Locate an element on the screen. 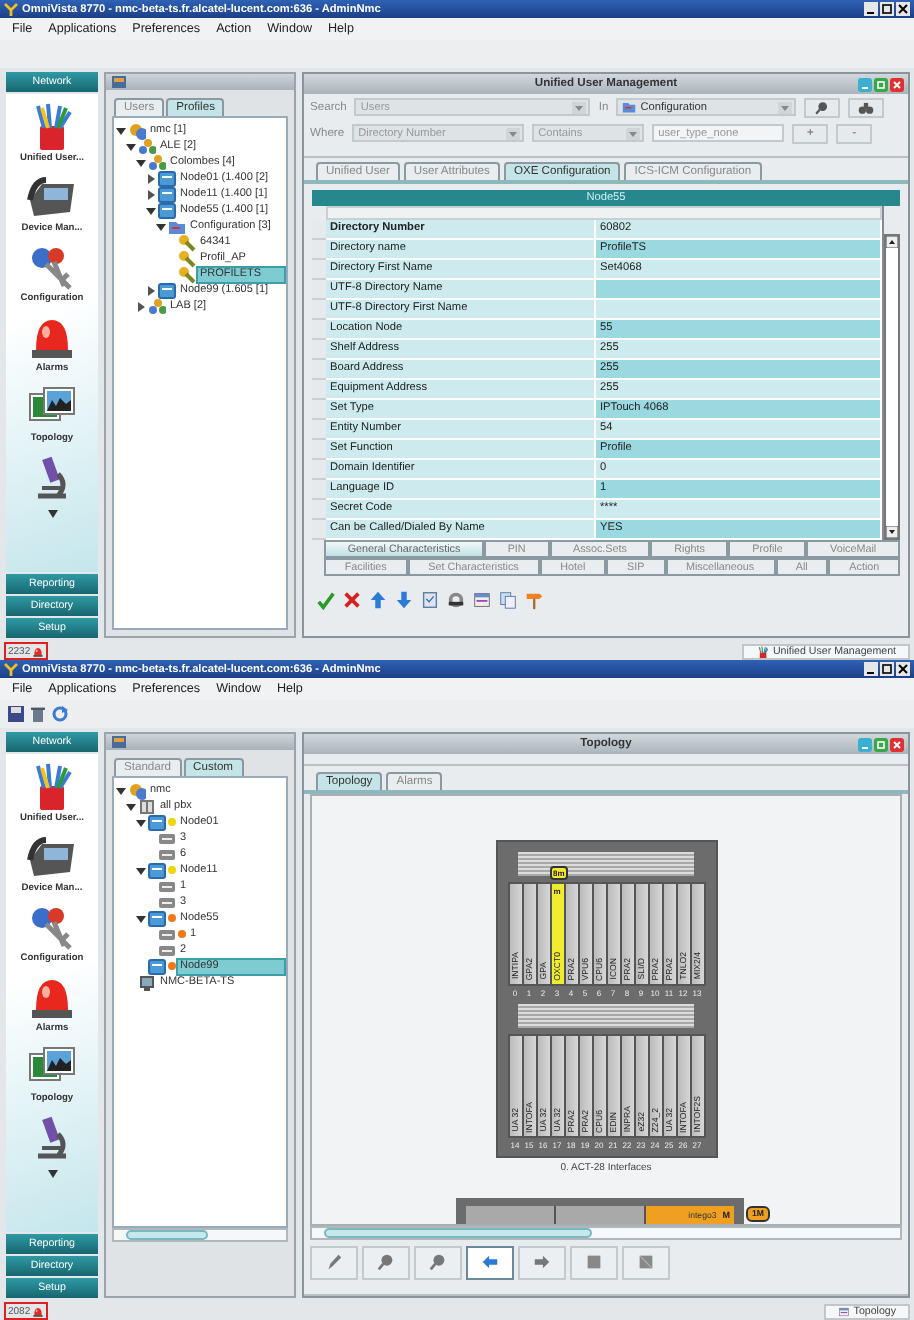  pbx-icon is located at coordinates (147, 806).